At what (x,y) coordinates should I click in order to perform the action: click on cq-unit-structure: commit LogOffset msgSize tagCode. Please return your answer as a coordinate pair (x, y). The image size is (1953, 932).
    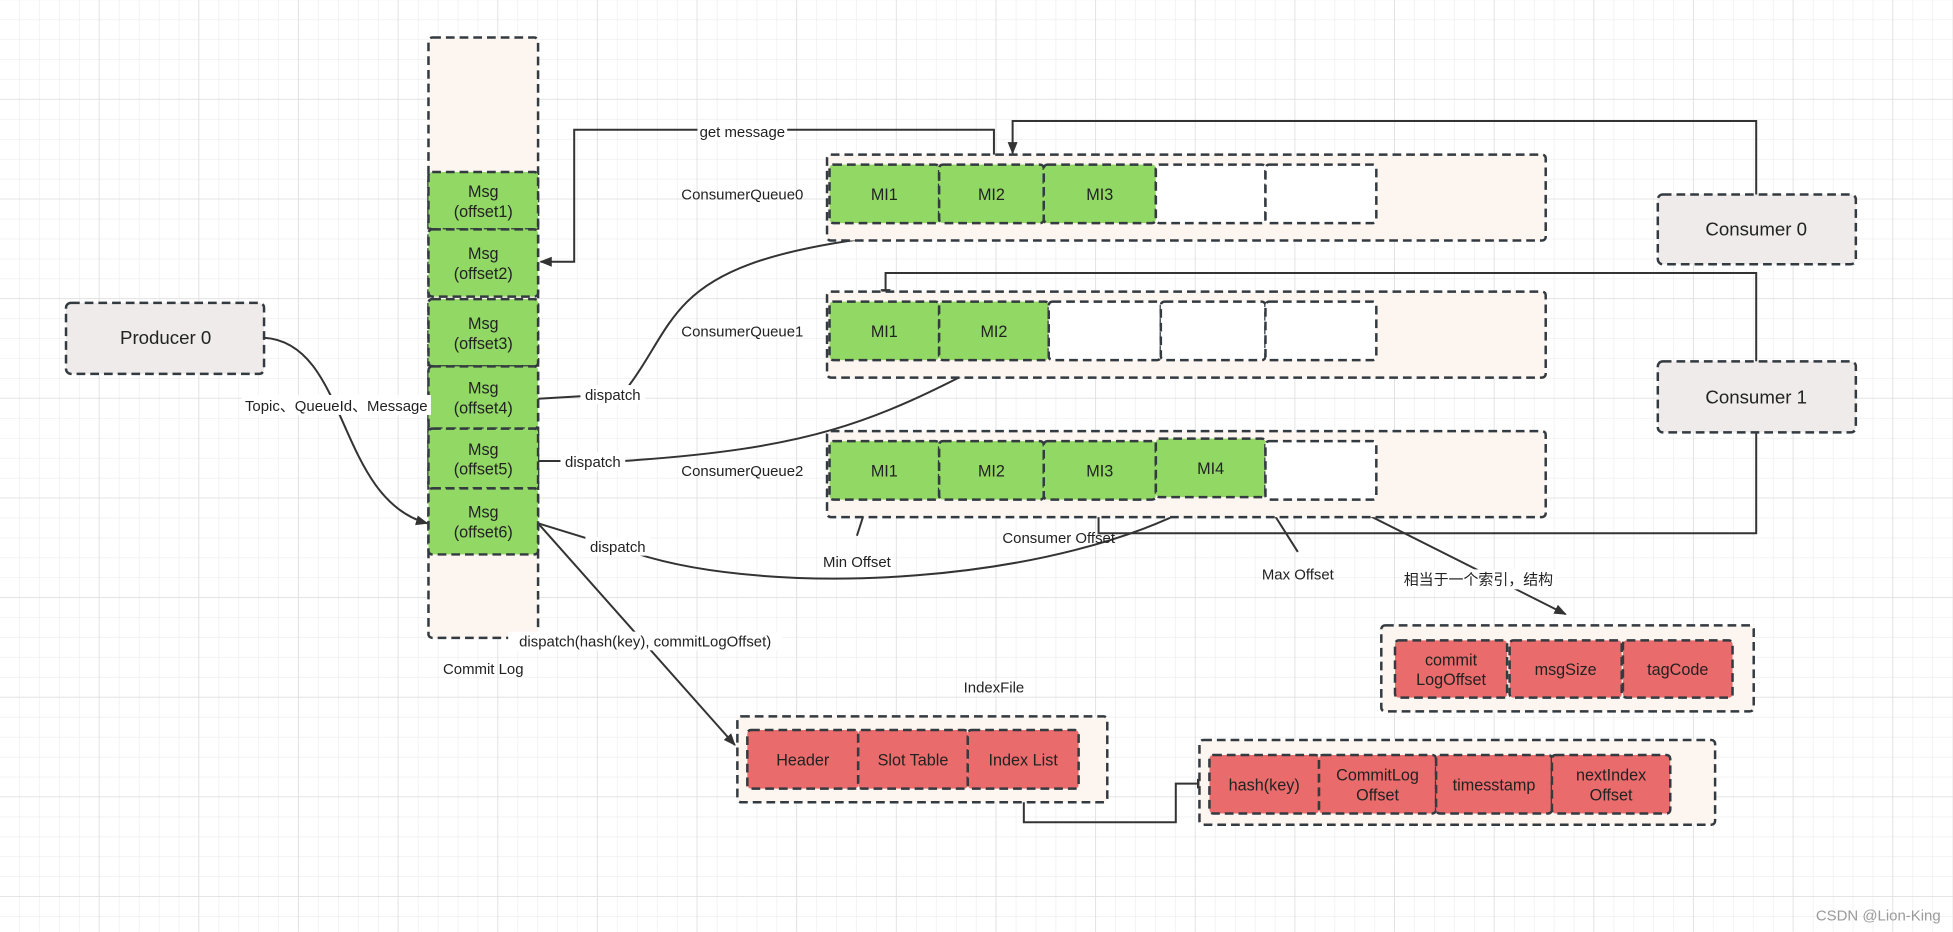
    Looking at the image, I should click on (1567, 668).